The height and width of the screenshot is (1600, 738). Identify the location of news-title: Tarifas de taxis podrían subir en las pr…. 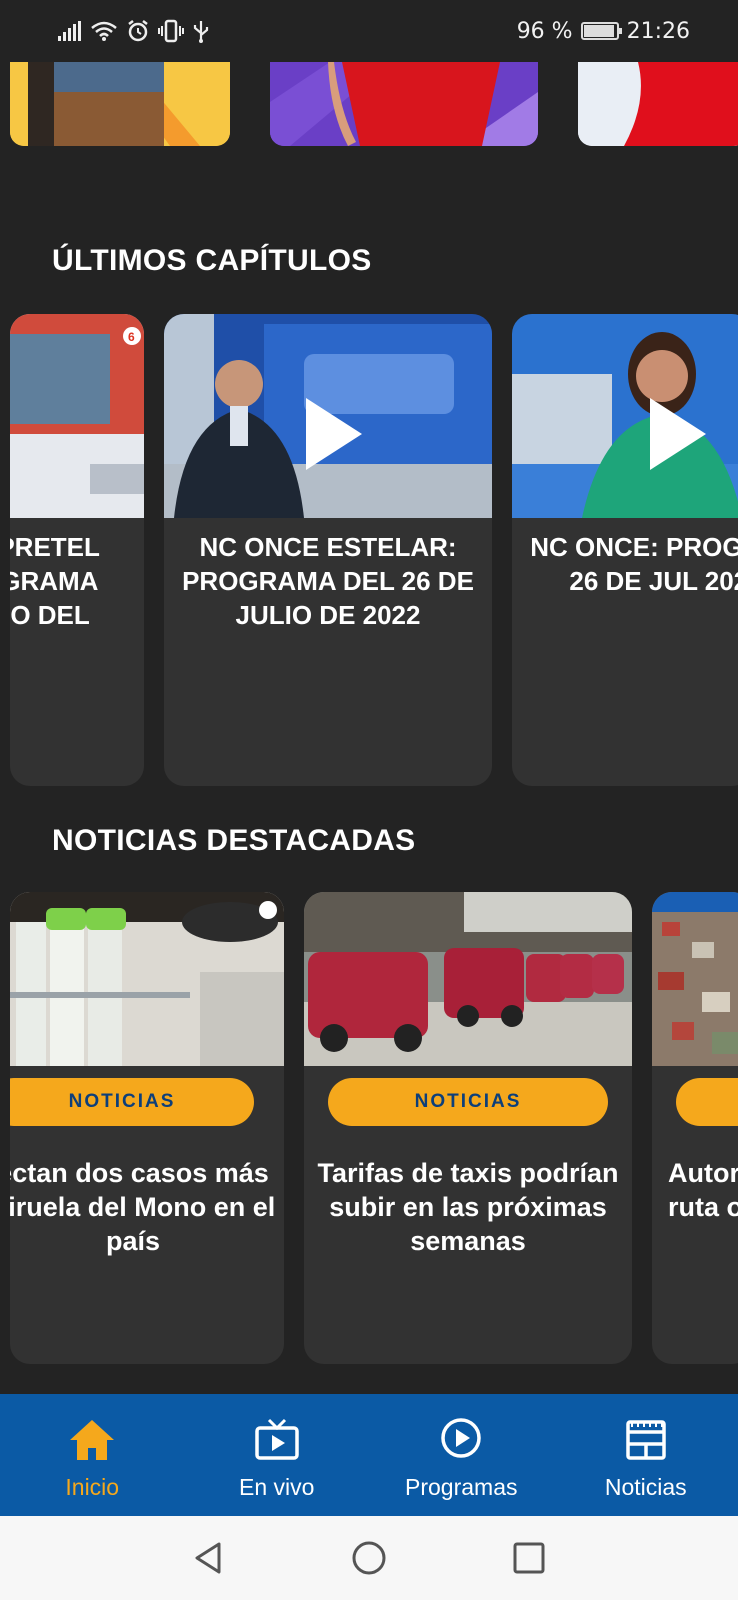
(468, 1207).